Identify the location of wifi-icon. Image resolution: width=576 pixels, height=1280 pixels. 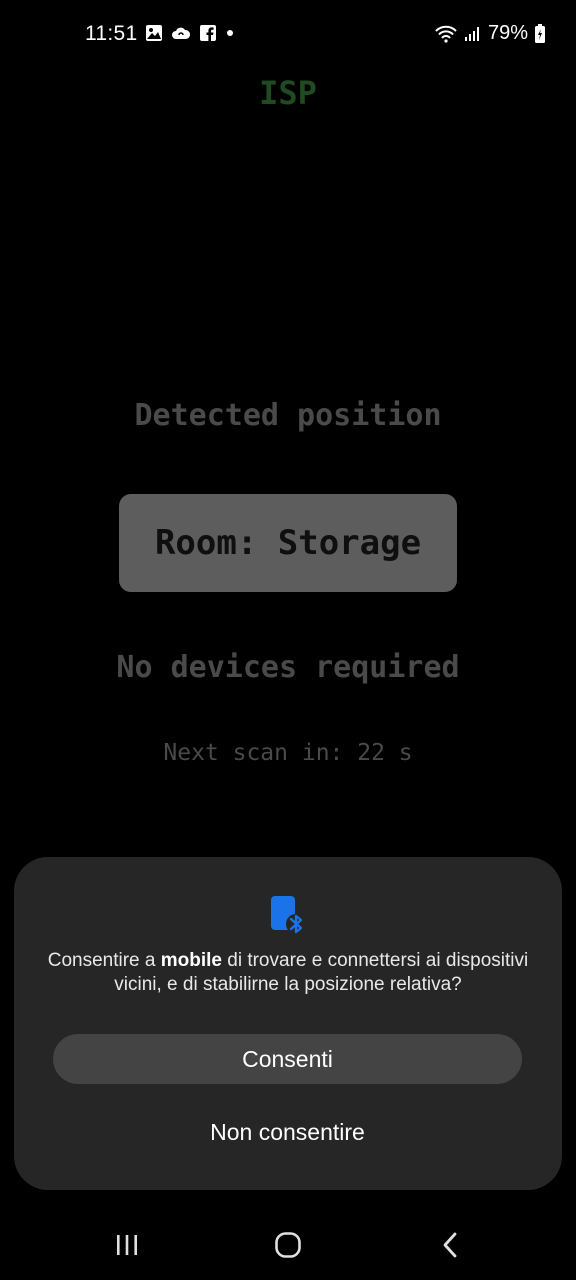
(446, 34).